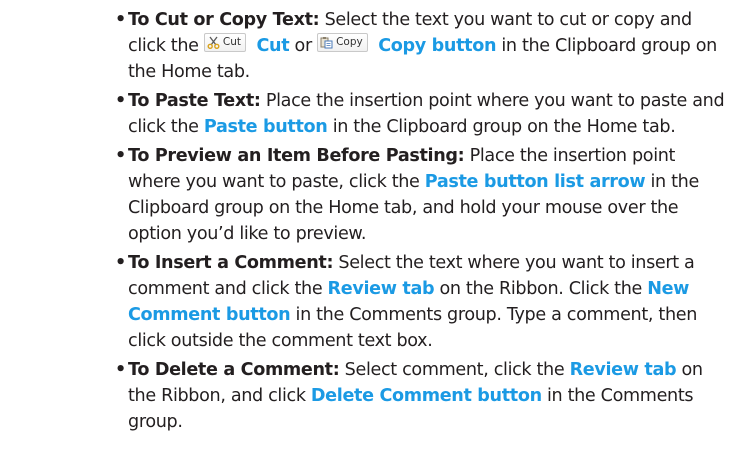 This screenshot has width=729, height=463. What do you see at coordinates (224, 20) in the screenshot?
I see `item-heading: To Cut or Copy Text:` at bounding box center [224, 20].